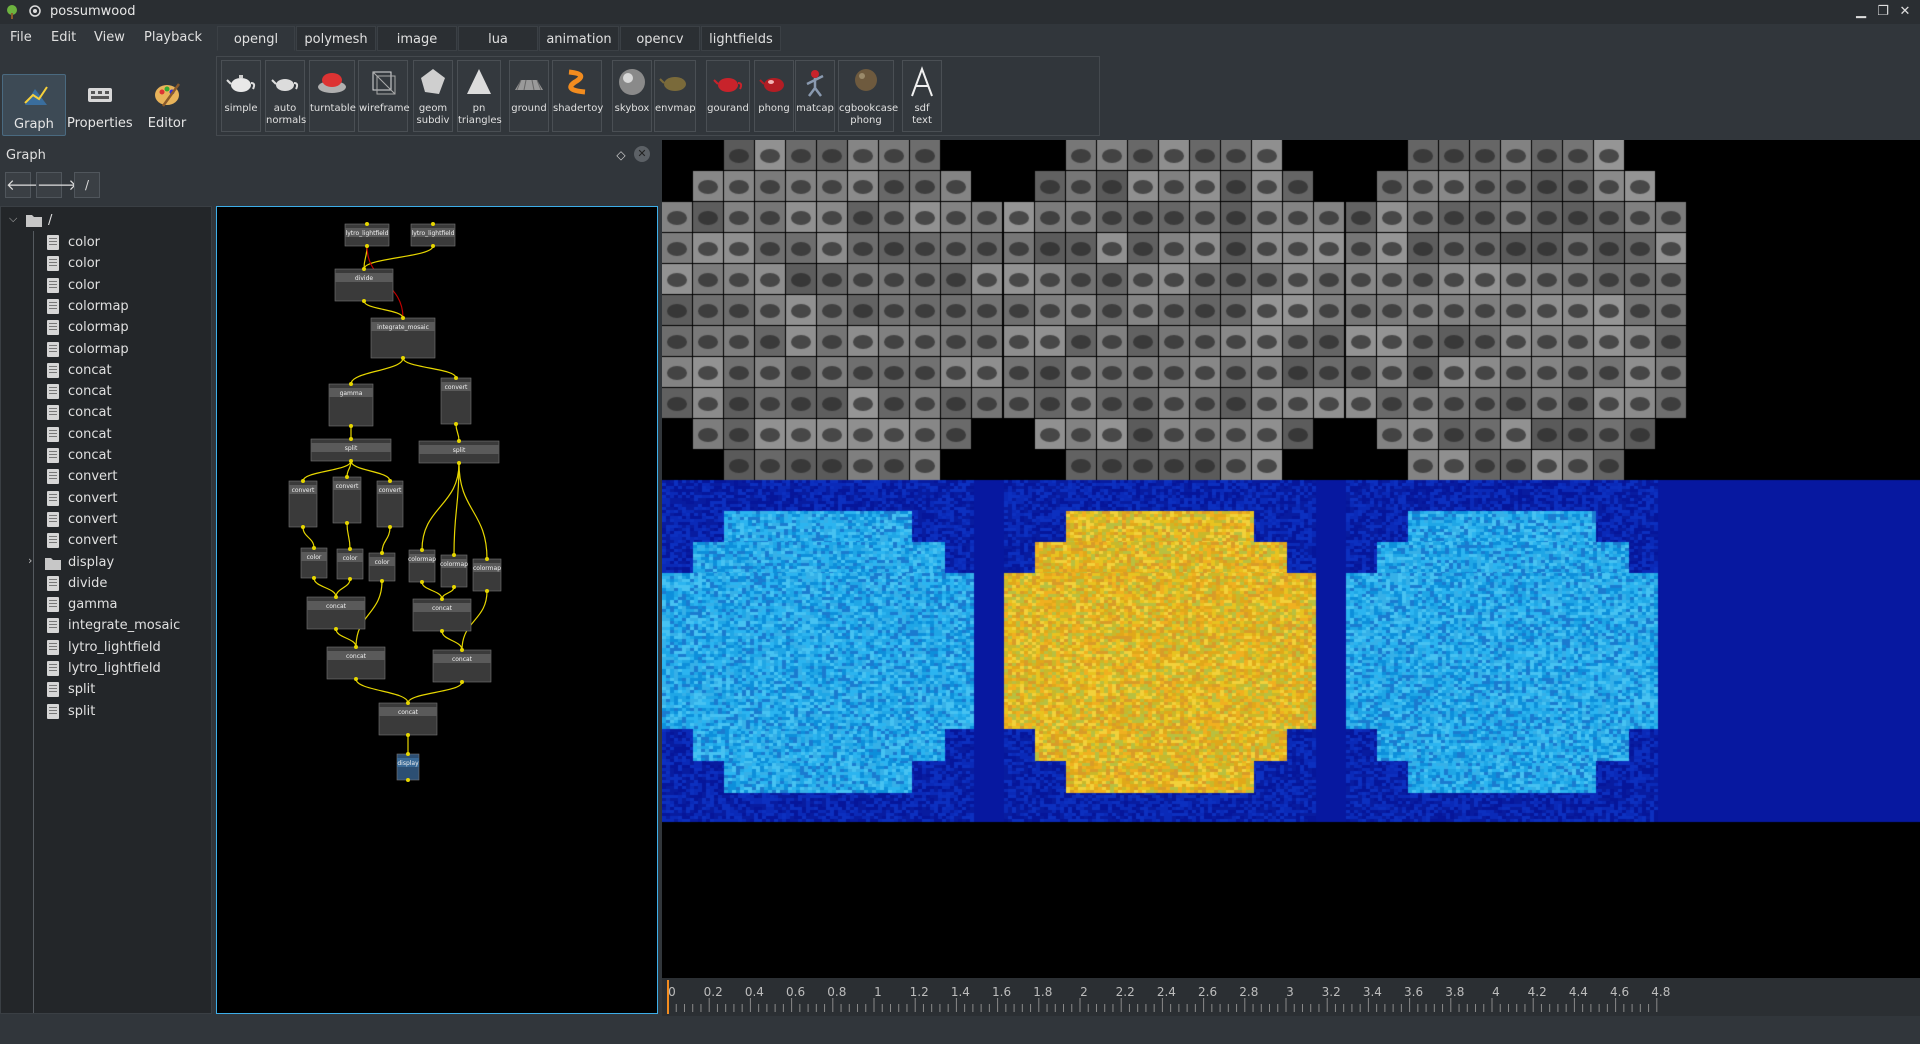 The width and height of the screenshot is (1920, 1044). Describe the element at coordinates (285, 96) in the screenshot. I see `tool-auto-normals: auto normals` at that location.